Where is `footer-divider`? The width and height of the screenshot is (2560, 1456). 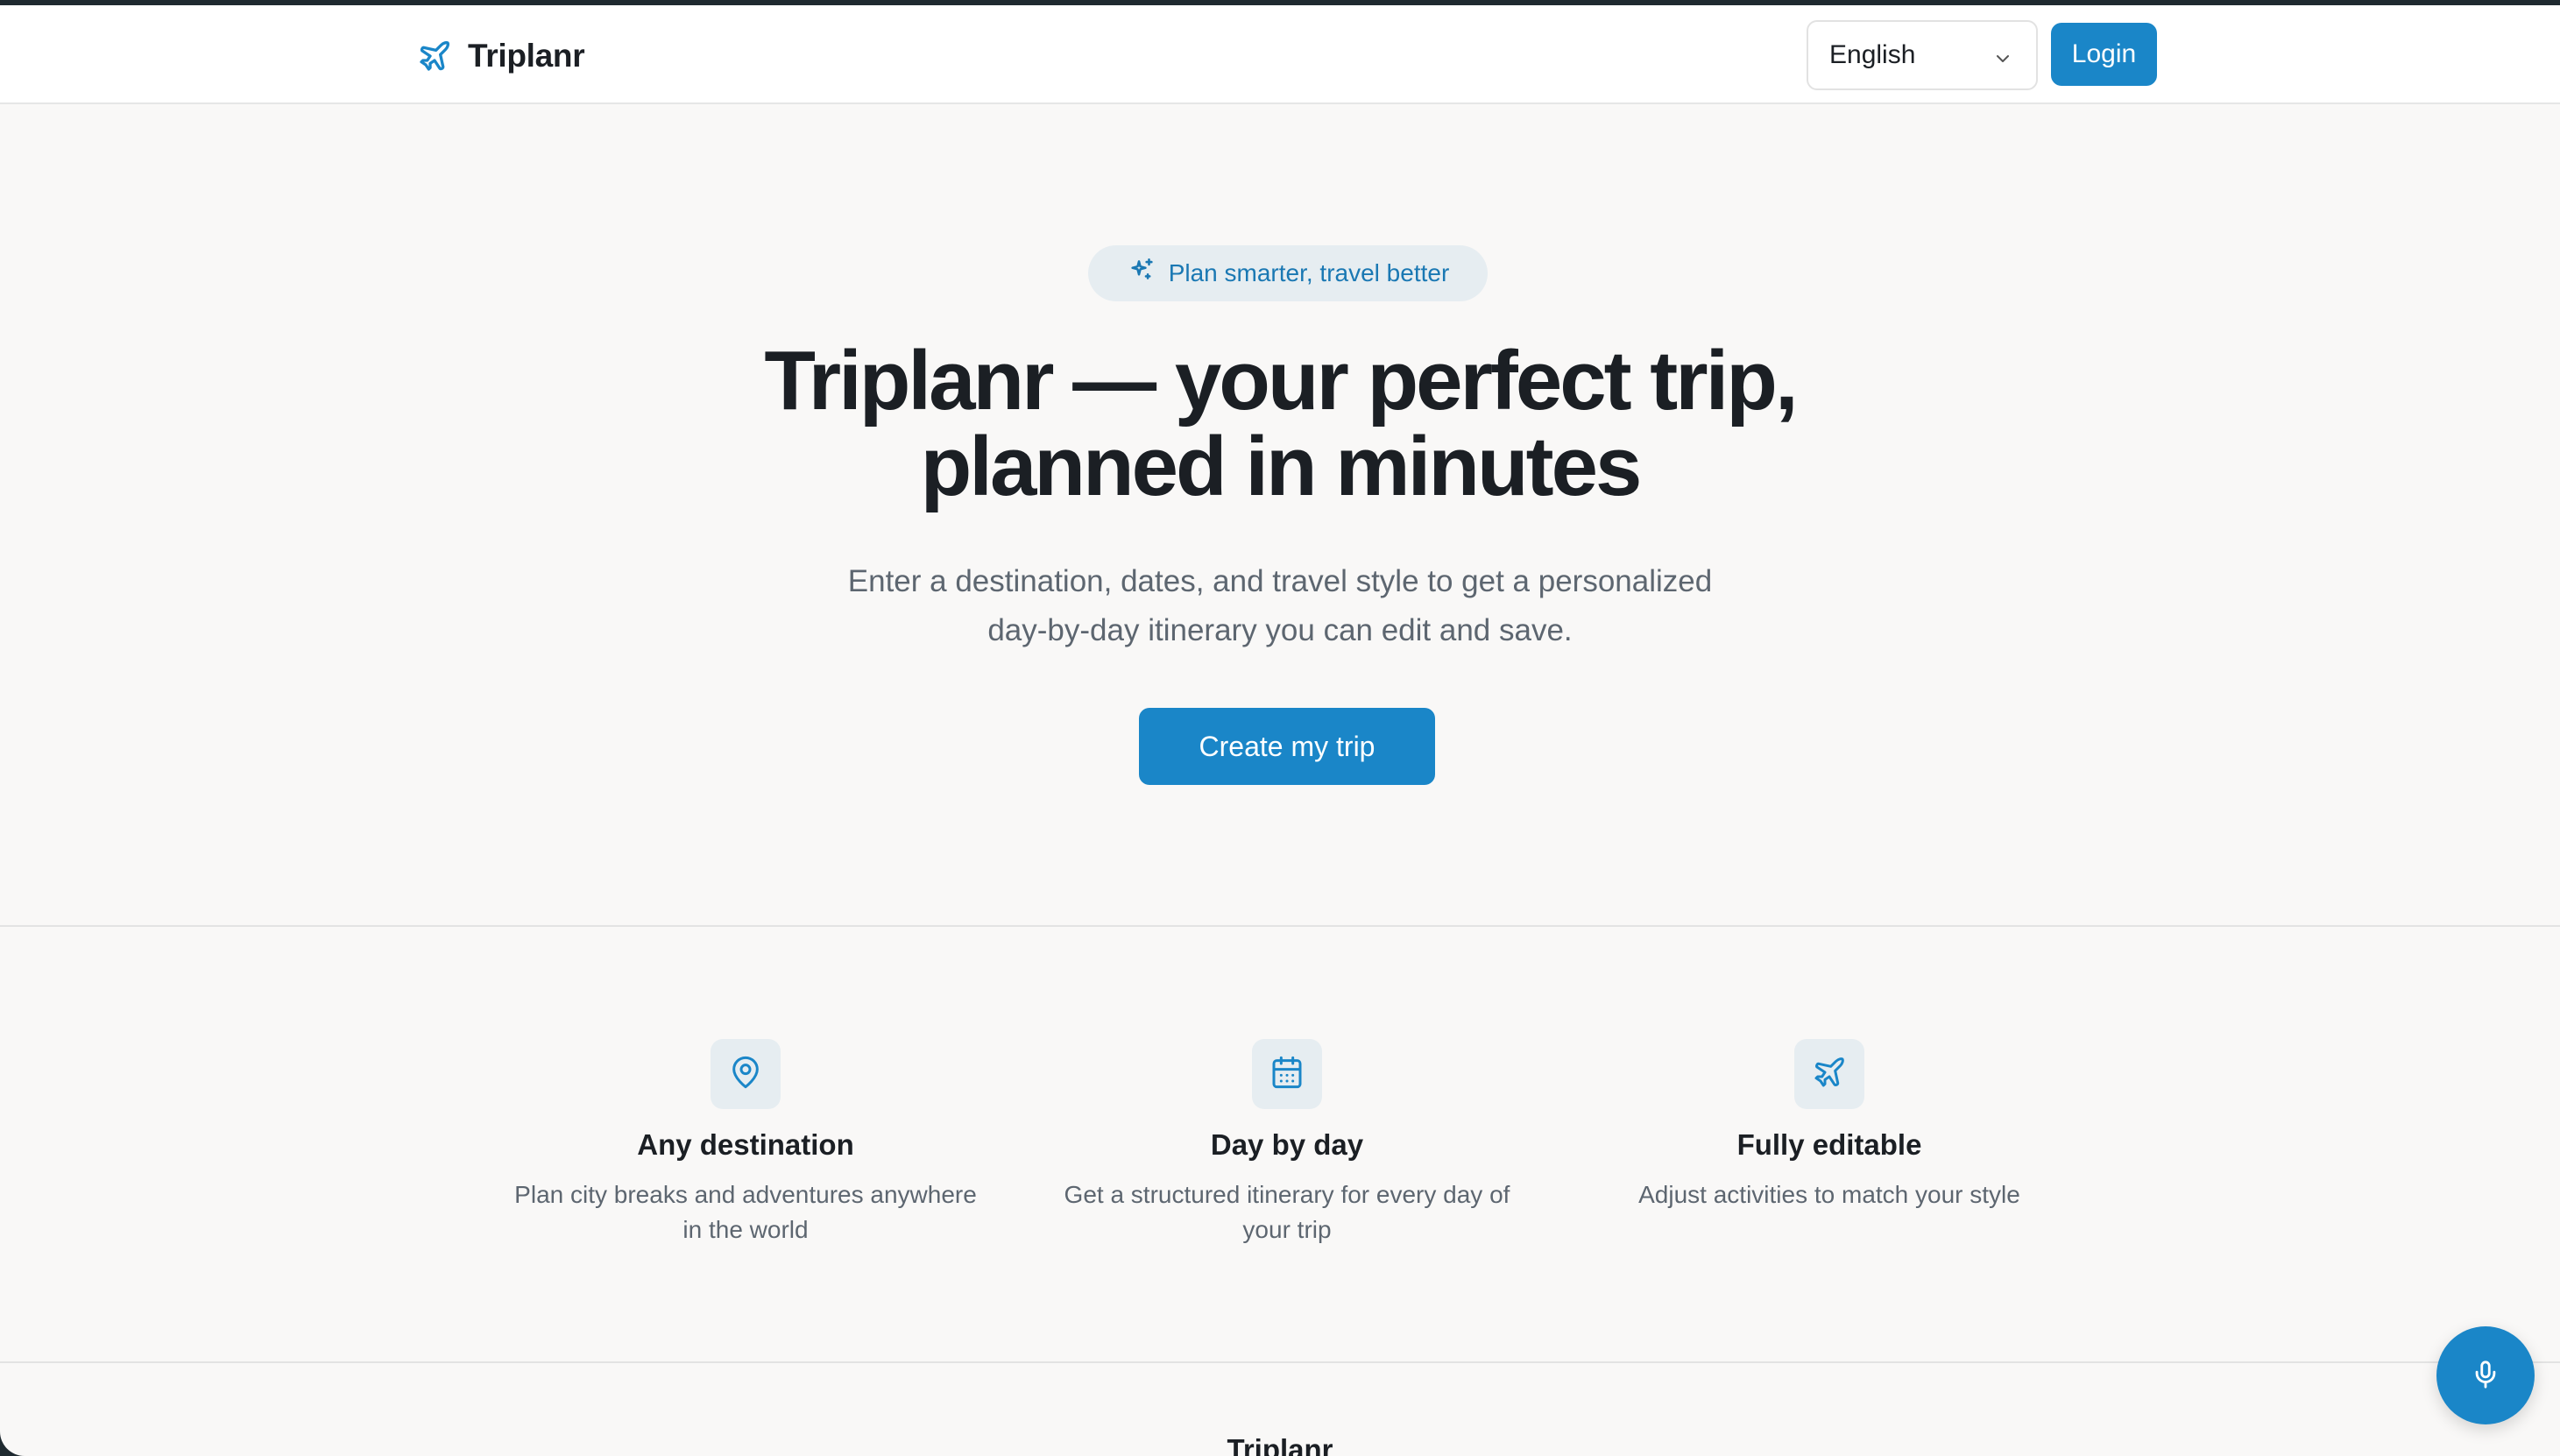
footer-divider is located at coordinates (1280, 1362).